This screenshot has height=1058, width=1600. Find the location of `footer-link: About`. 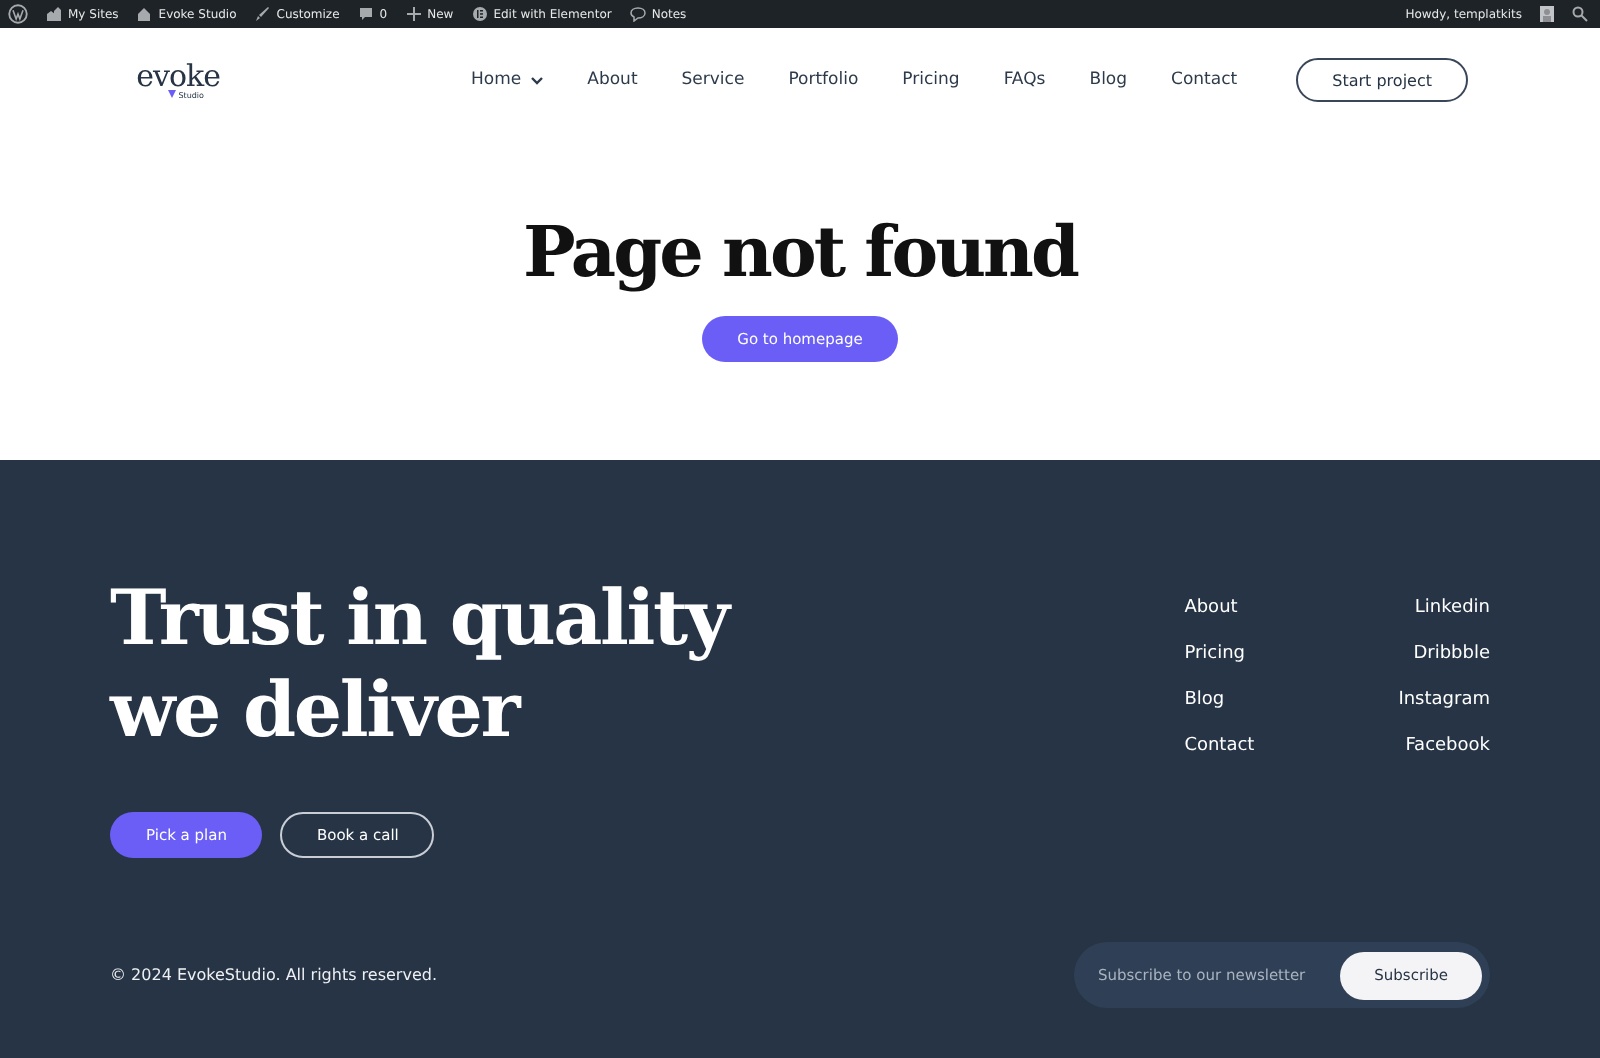

footer-link: About is located at coordinates (1211, 608).